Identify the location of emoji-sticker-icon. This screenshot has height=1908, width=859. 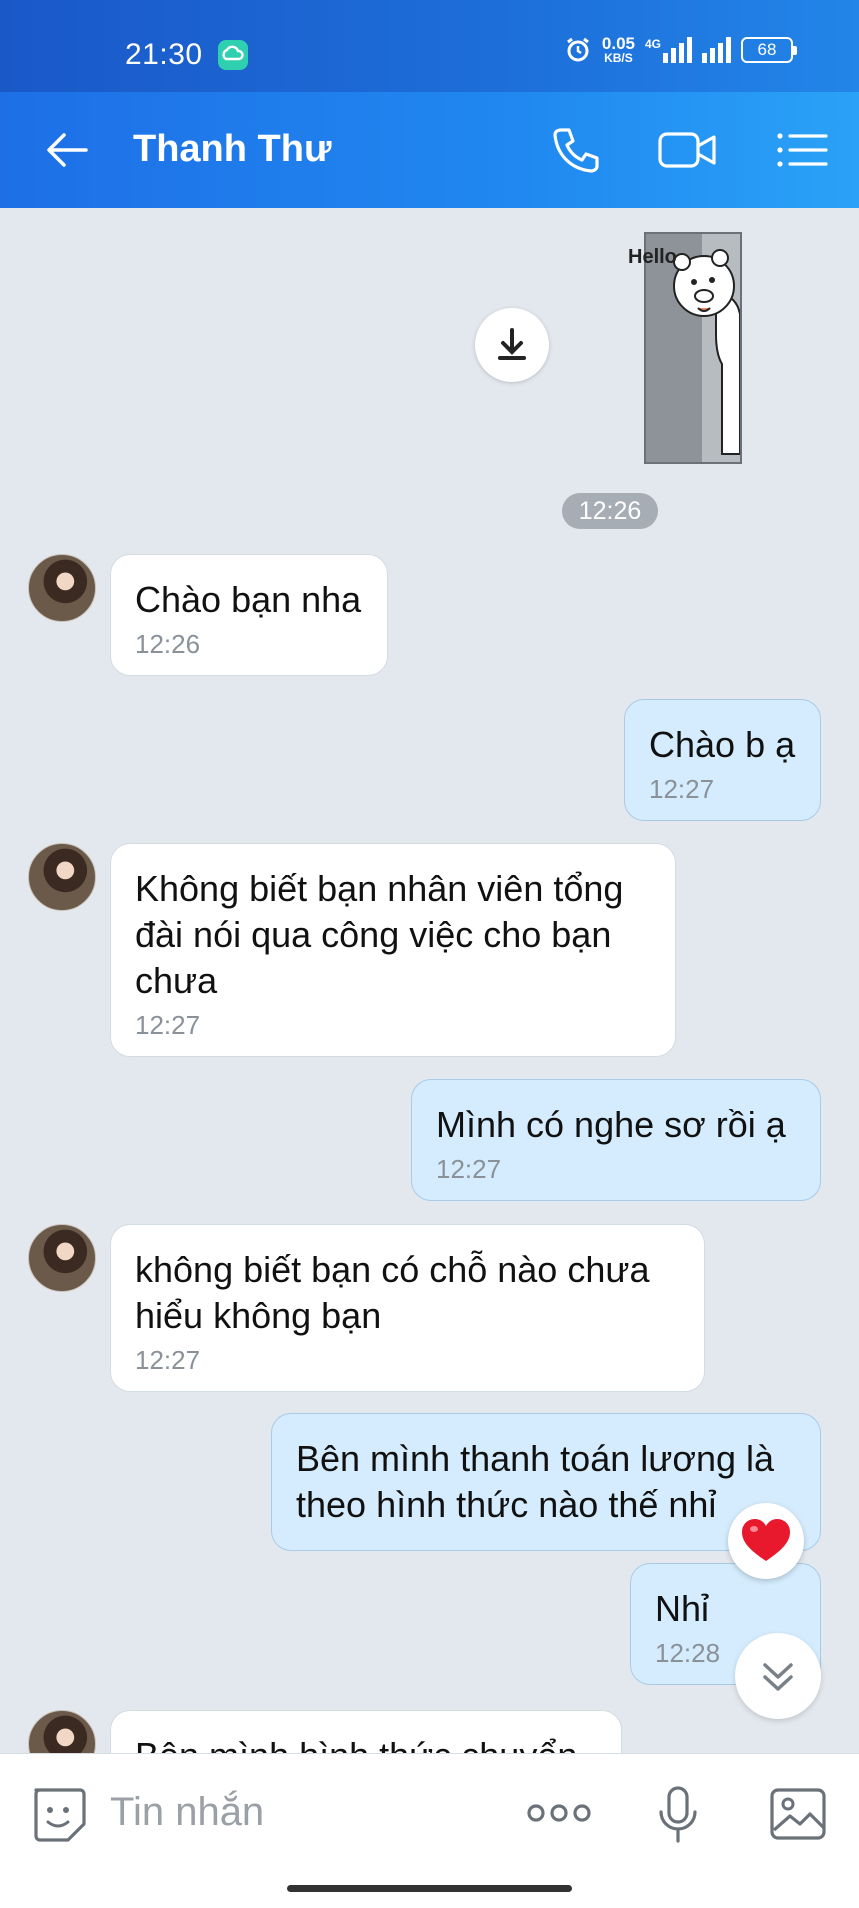
(60, 1815).